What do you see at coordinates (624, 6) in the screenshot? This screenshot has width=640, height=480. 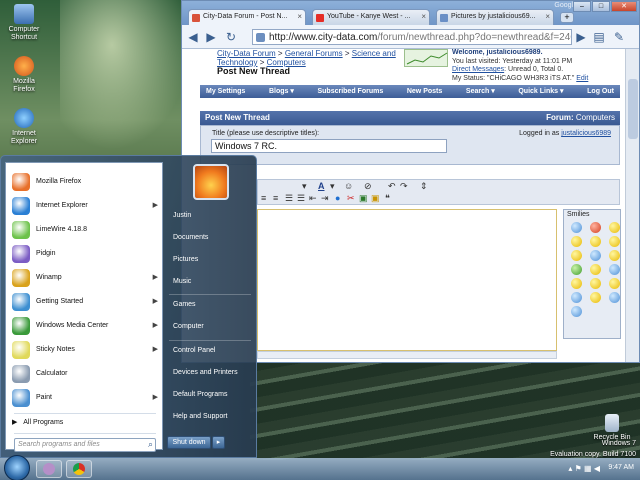 I see `close-button: ✕` at bounding box center [624, 6].